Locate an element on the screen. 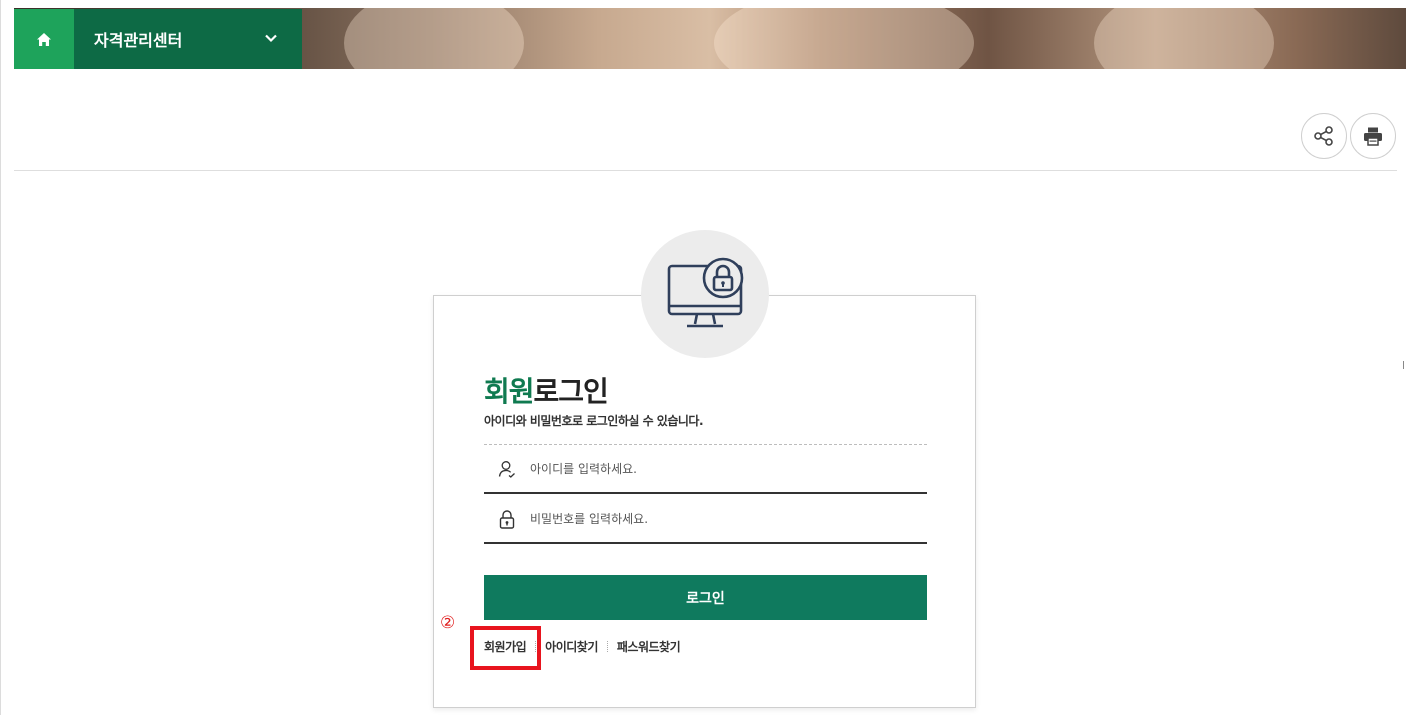 The width and height of the screenshot is (1412, 715). annotation-highlight-box is located at coordinates (505, 648).